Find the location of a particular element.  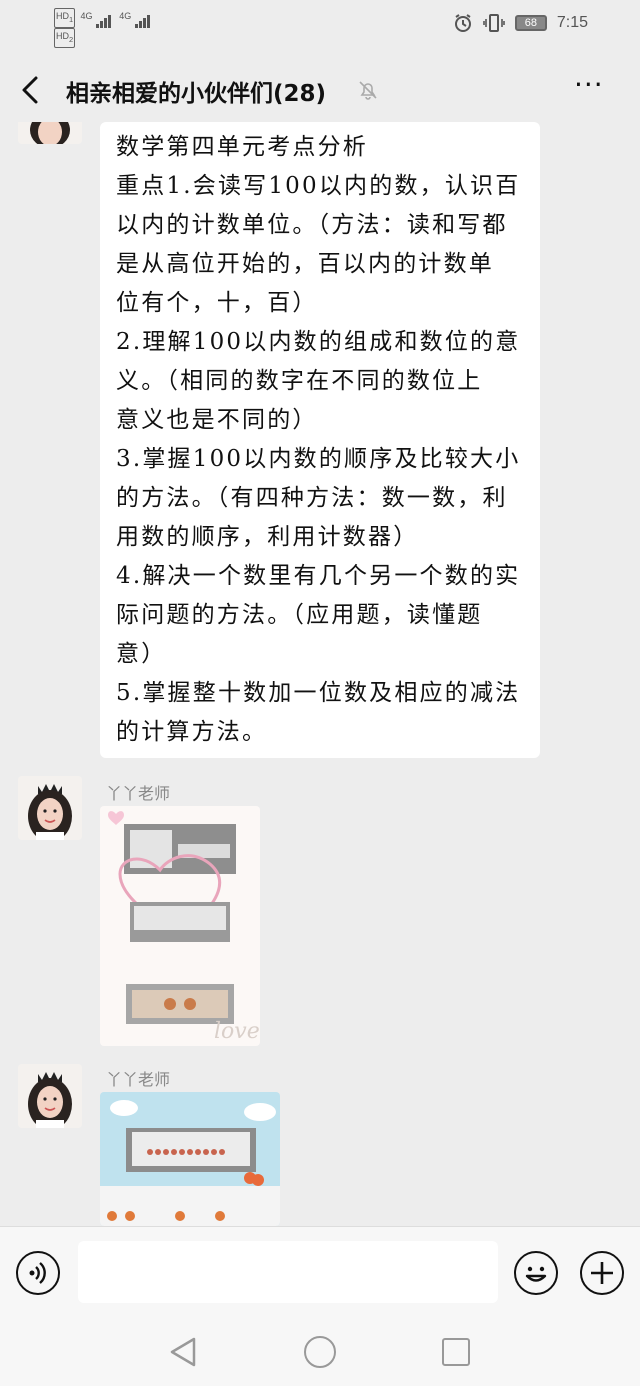

input-bar is located at coordinates (320, 1272).